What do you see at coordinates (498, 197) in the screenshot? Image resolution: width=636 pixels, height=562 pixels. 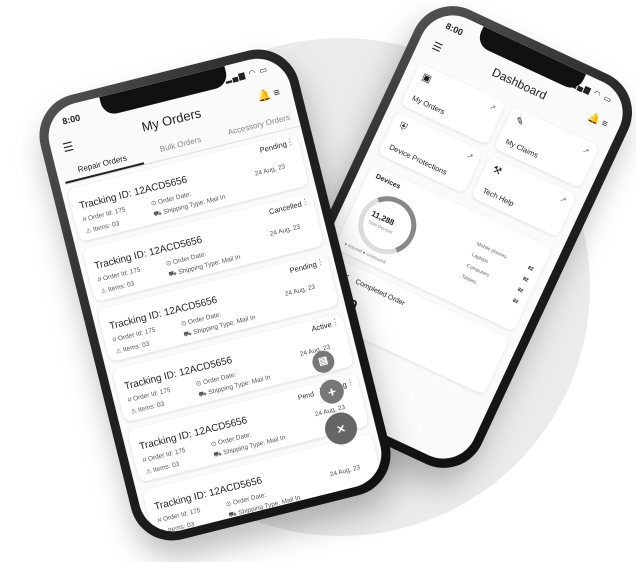 I see `tile-label: Tech Help` at bounding box center [498, 197].